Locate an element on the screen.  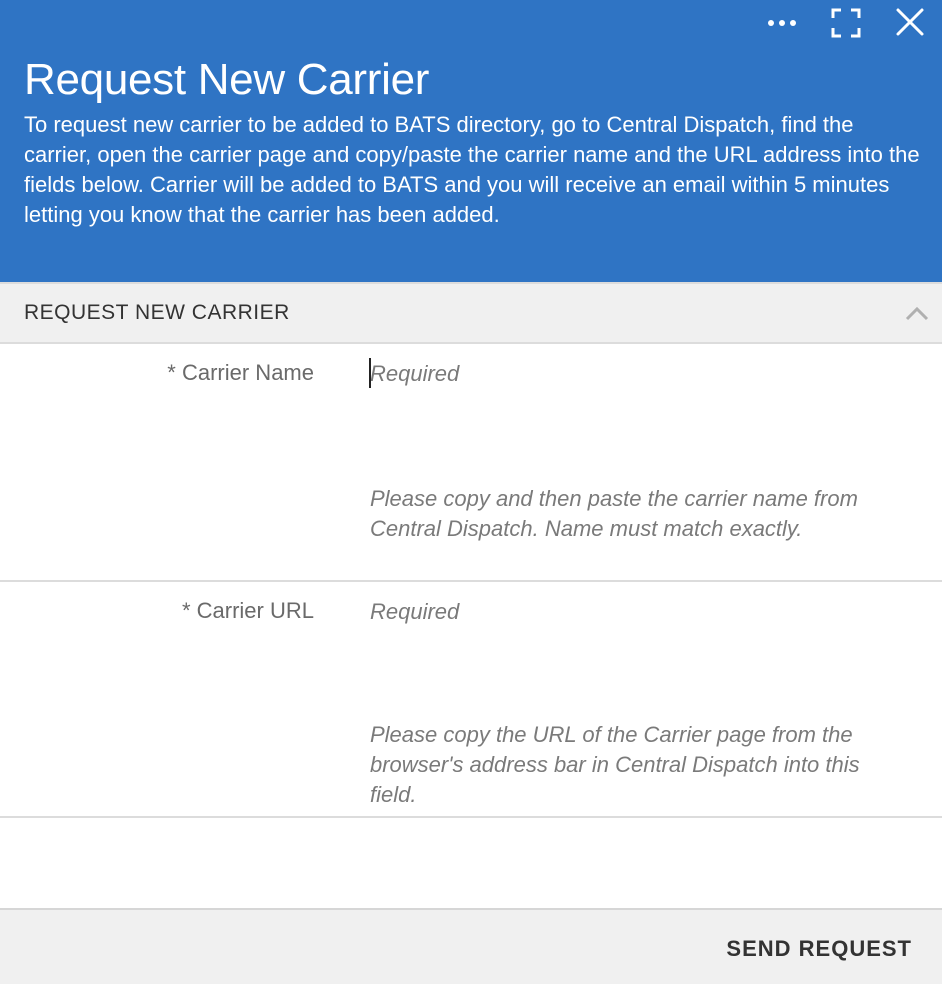
carrier-name-input is located at coordinates (644, 374).